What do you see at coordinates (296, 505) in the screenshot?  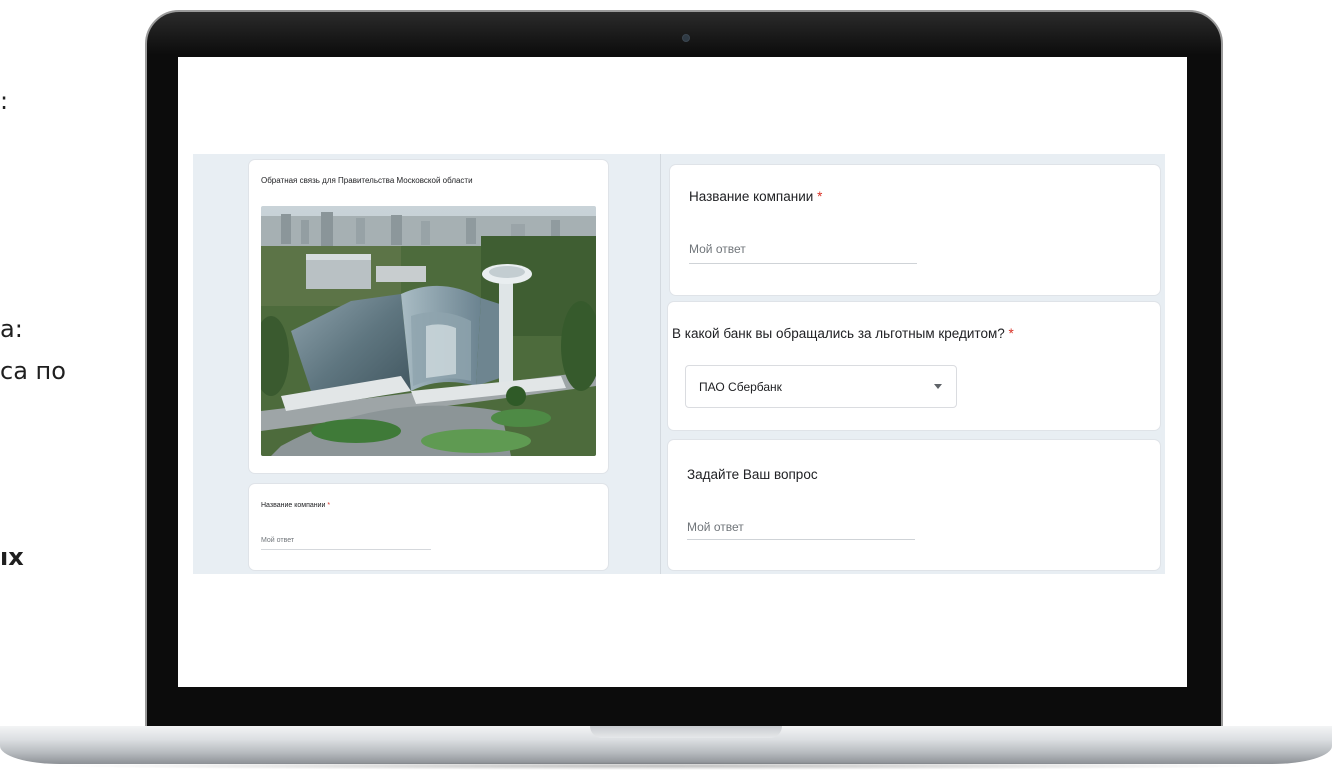 I see `question-label: Название компании *` at bounding box center [296, 505].